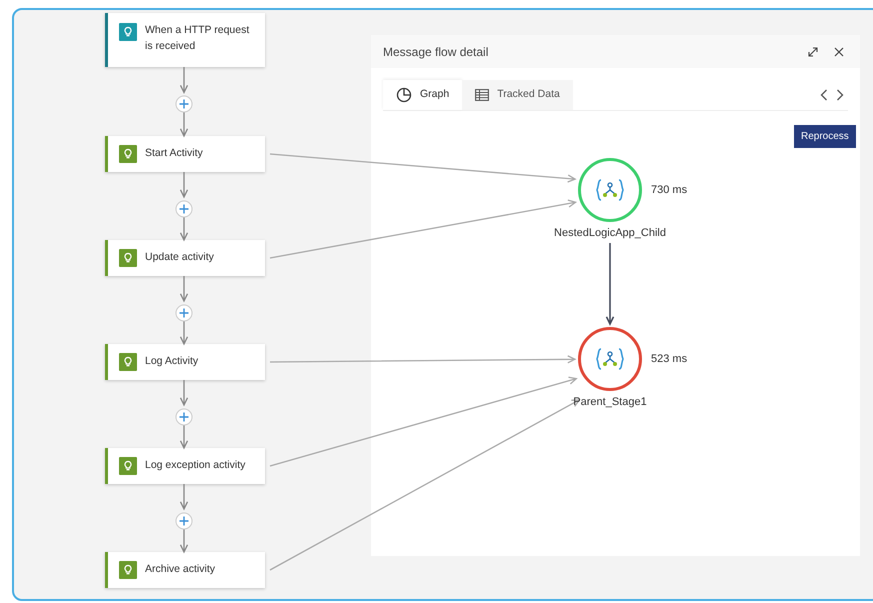 The image size is (873, 603). Describe the element at coordinates (669, 359) in the screenshot. I see `duration-label: 523 ms` at that location.